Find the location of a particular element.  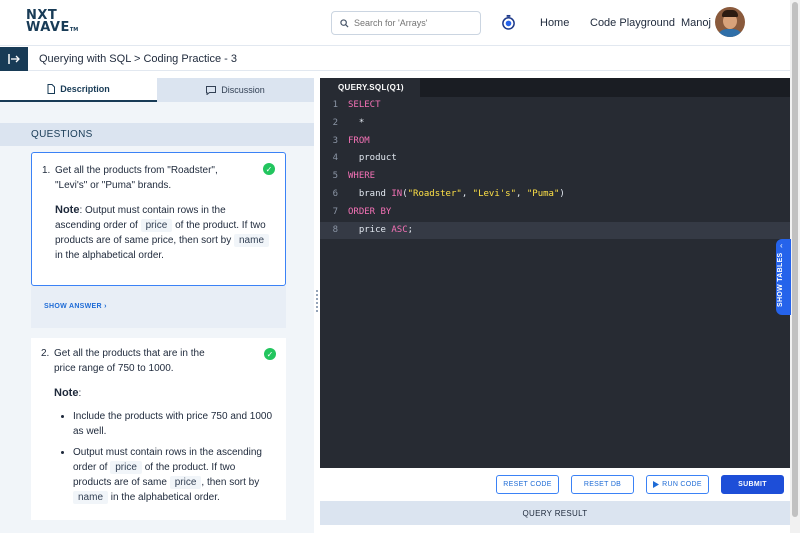

code-token: SELECT is located at coordinates (364, 105).